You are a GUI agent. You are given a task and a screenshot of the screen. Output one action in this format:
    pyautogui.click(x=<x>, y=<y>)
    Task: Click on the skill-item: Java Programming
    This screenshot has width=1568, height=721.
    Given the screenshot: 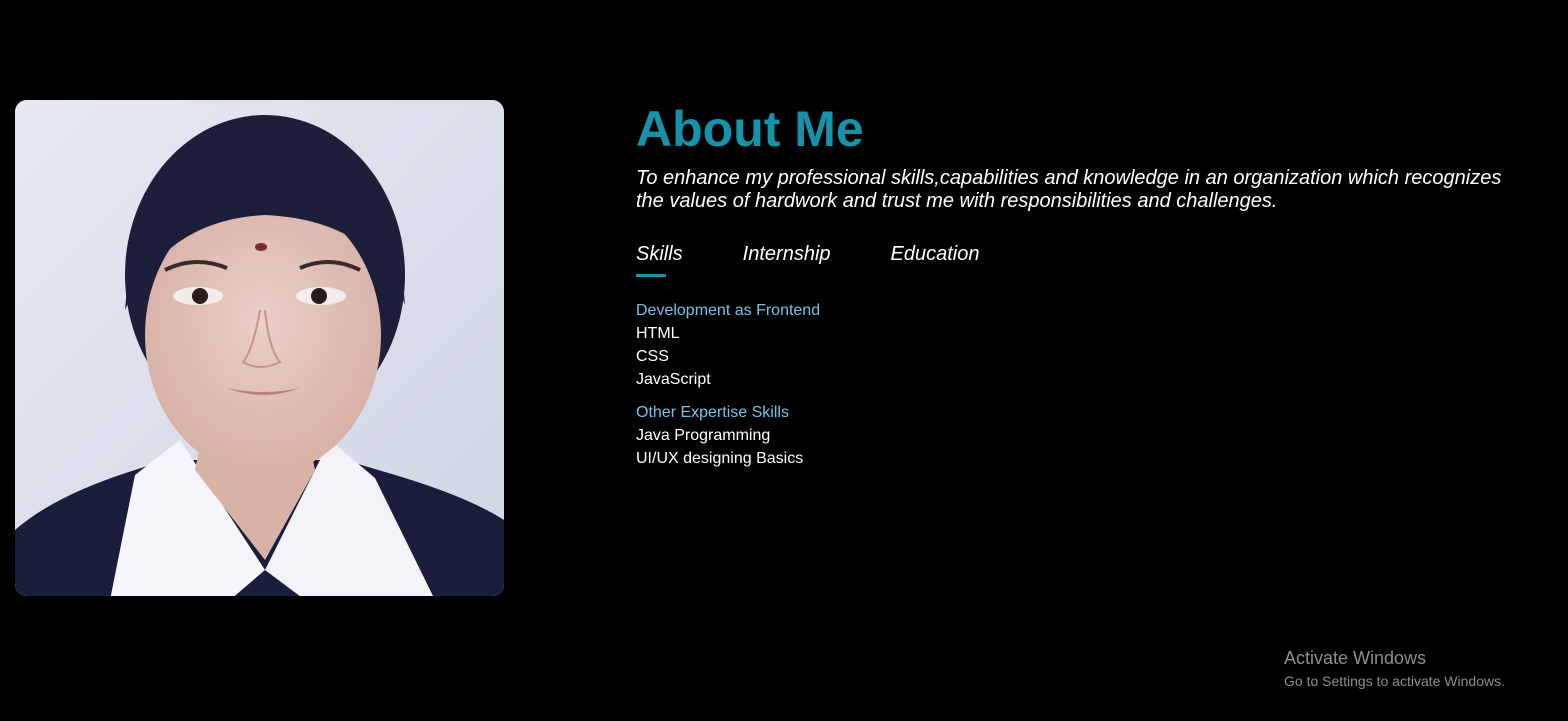 What is the action you would take?
    pyautogui.click(x=703, y=435)
    